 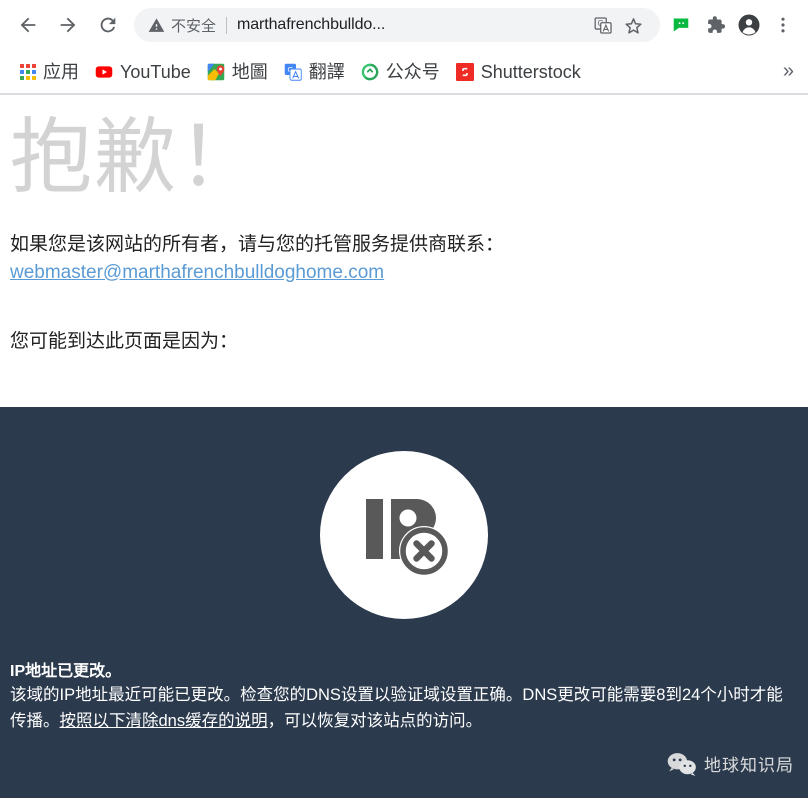 What do you see at coordinates (375, 720) in the screenshot?
I see `error-body-part-2: ，可以恢复对该站点的访问。` at bounding box center [375, 720].